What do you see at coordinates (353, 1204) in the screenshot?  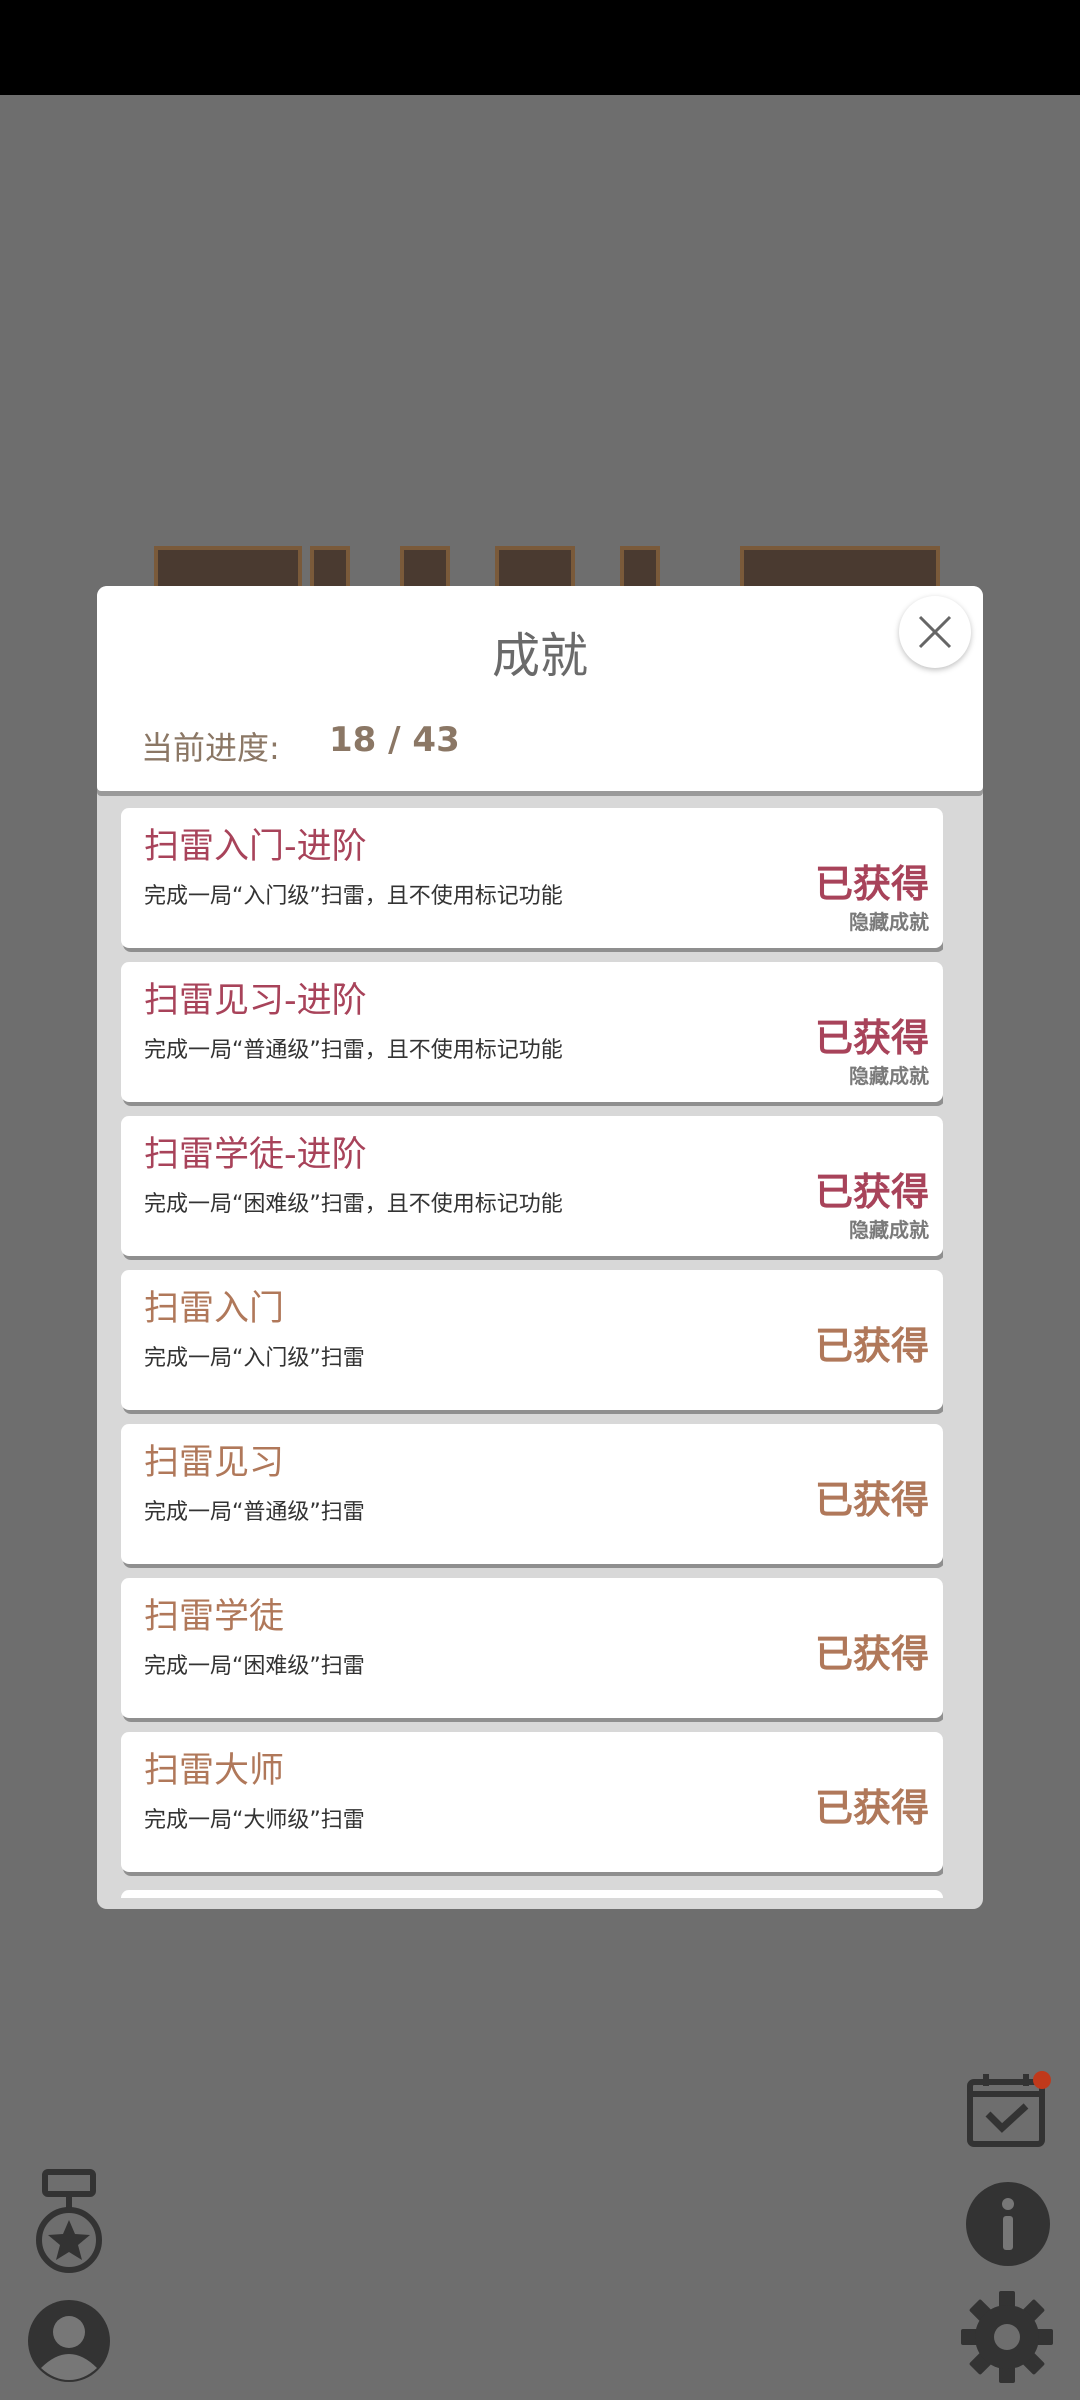 I see `achievement-description: 完成一局“困难级”扫雷，且不使用标记功能` at bounding box center [353, 1204].